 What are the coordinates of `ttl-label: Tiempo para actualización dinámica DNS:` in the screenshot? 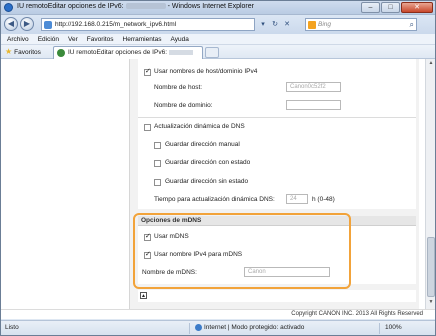 It's located at (214, 199).